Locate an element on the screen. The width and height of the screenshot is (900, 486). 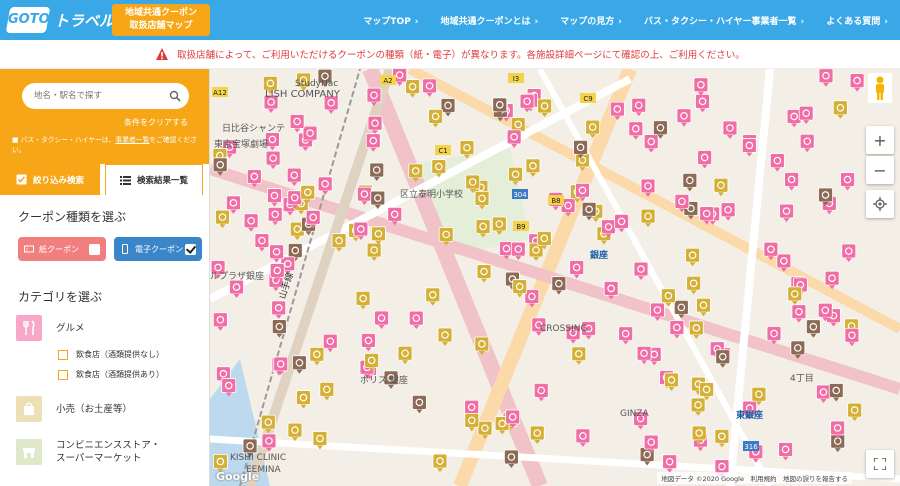
category-retail: 小売（お土産等） is located at coordinates (74, 409).